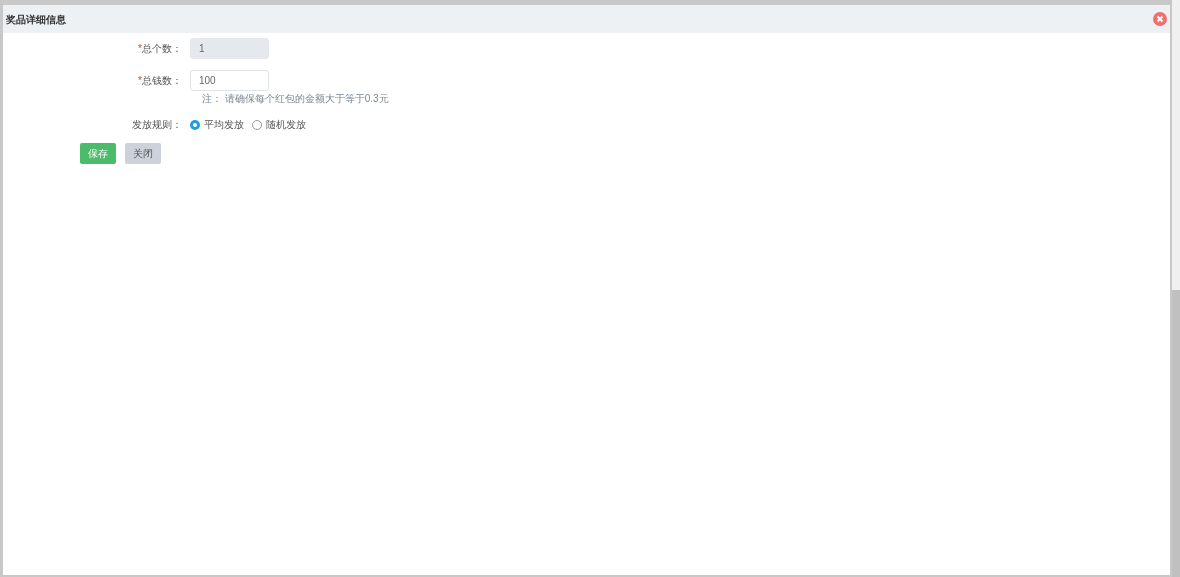 This screenshot has height=577, width=1180. What do you see at coordinates (279, 124) in the screenshot?
I see `radio-option: 随机发放` at bounding box center [279, 124].